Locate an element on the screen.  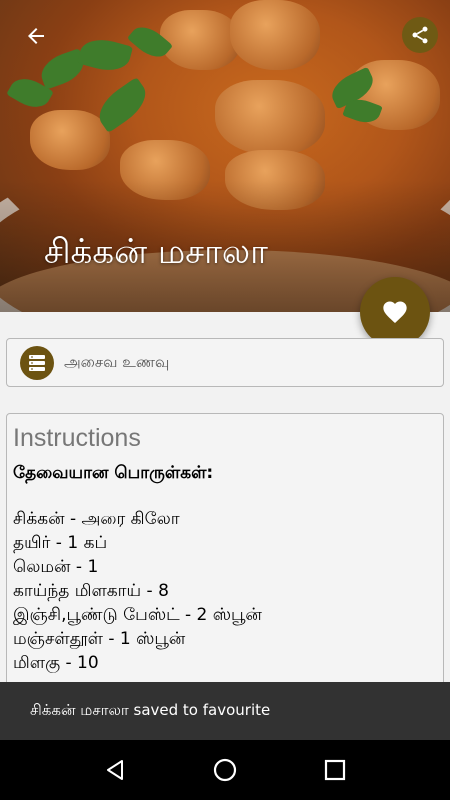
snackbar: சிக்கன் மசாலா saved to favourite is located at coordinates (225, 711).